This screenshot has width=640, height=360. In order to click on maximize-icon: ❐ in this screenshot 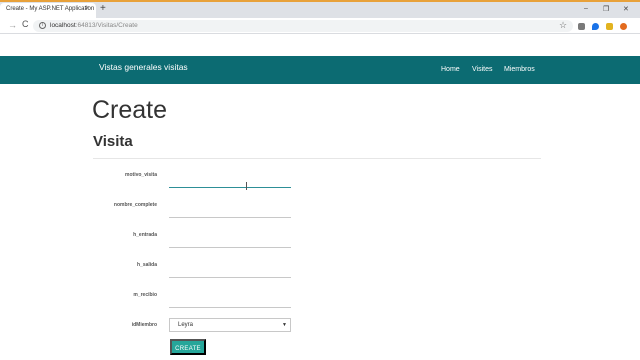, I will do `click(606, 9)`.